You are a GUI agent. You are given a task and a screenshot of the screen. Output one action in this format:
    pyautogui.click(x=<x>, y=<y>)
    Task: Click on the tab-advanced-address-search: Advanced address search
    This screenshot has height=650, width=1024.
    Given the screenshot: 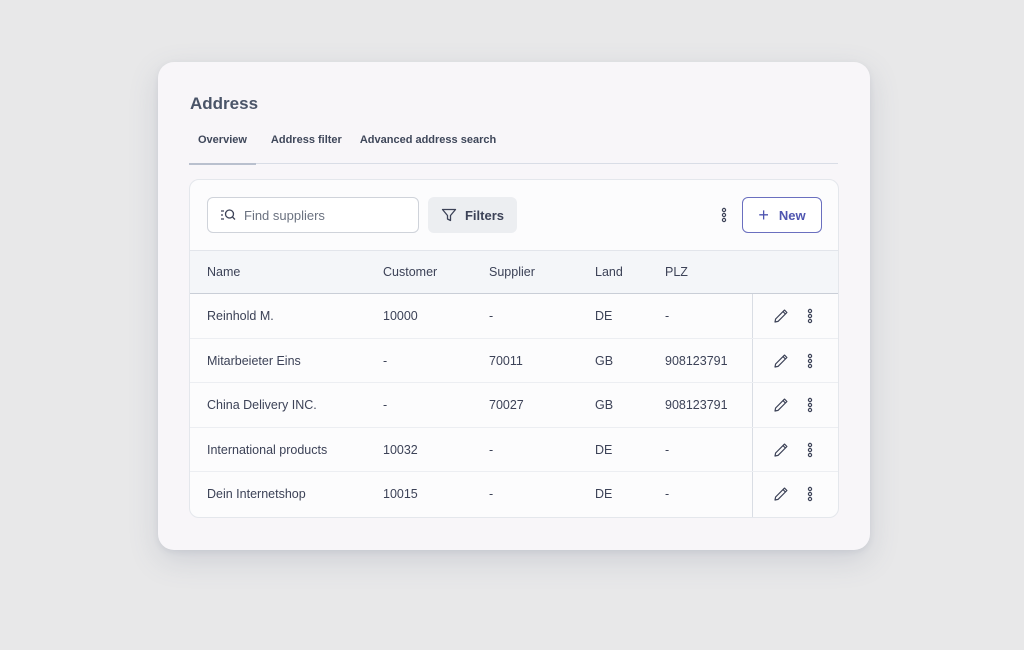 What is the action you would take?
    pyautogui.click(x=428, y=146)
    